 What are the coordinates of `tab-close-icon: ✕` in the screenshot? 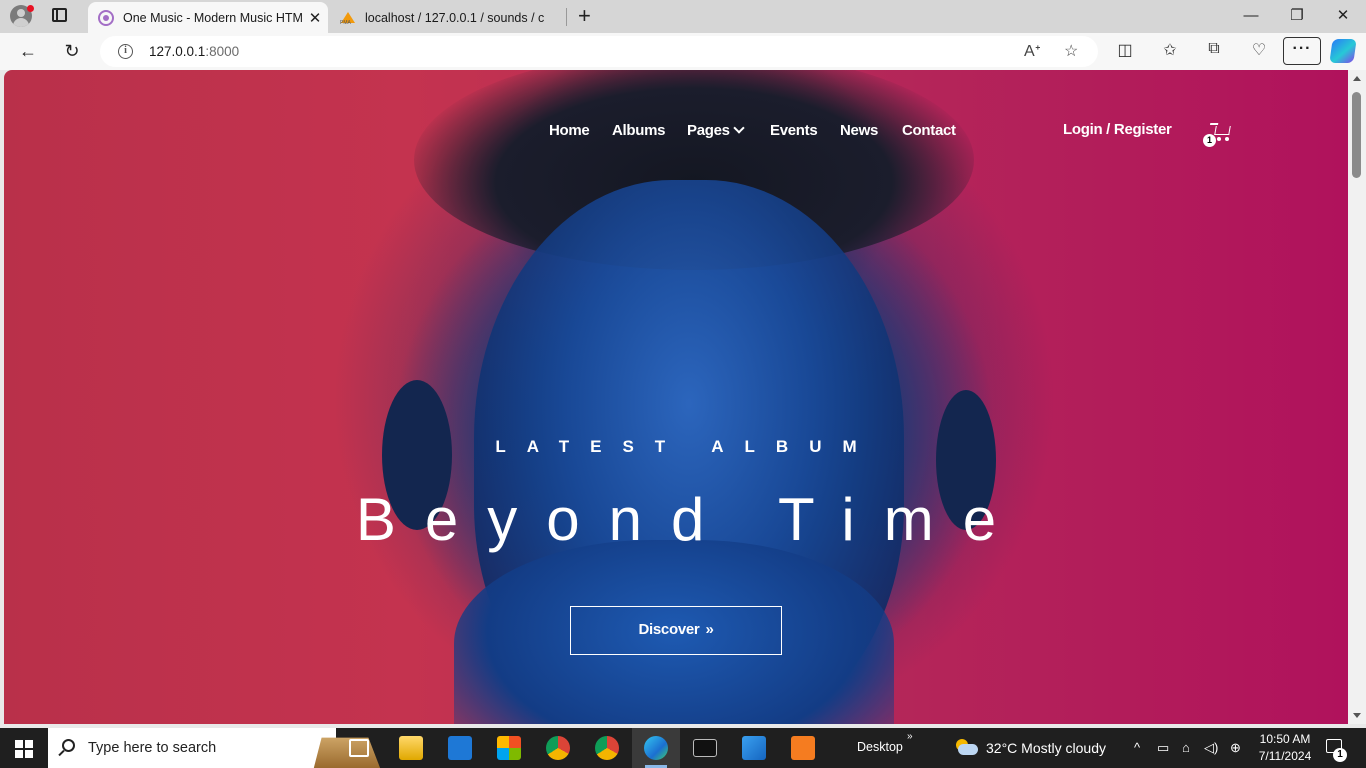 It's located at (315, 18).